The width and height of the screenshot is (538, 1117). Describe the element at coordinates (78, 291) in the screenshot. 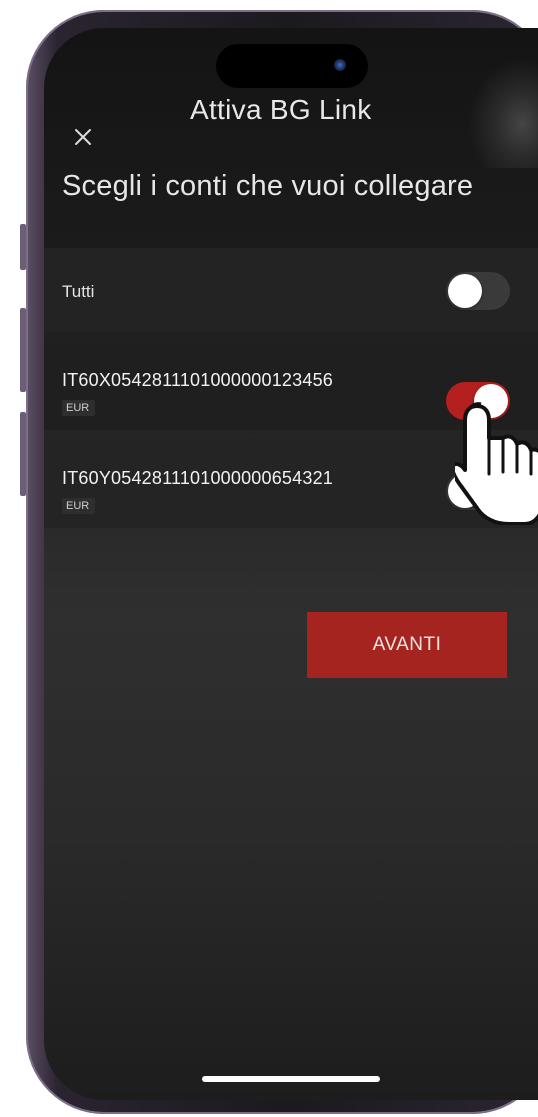

I see `select-all-label: Tutti` at that location.